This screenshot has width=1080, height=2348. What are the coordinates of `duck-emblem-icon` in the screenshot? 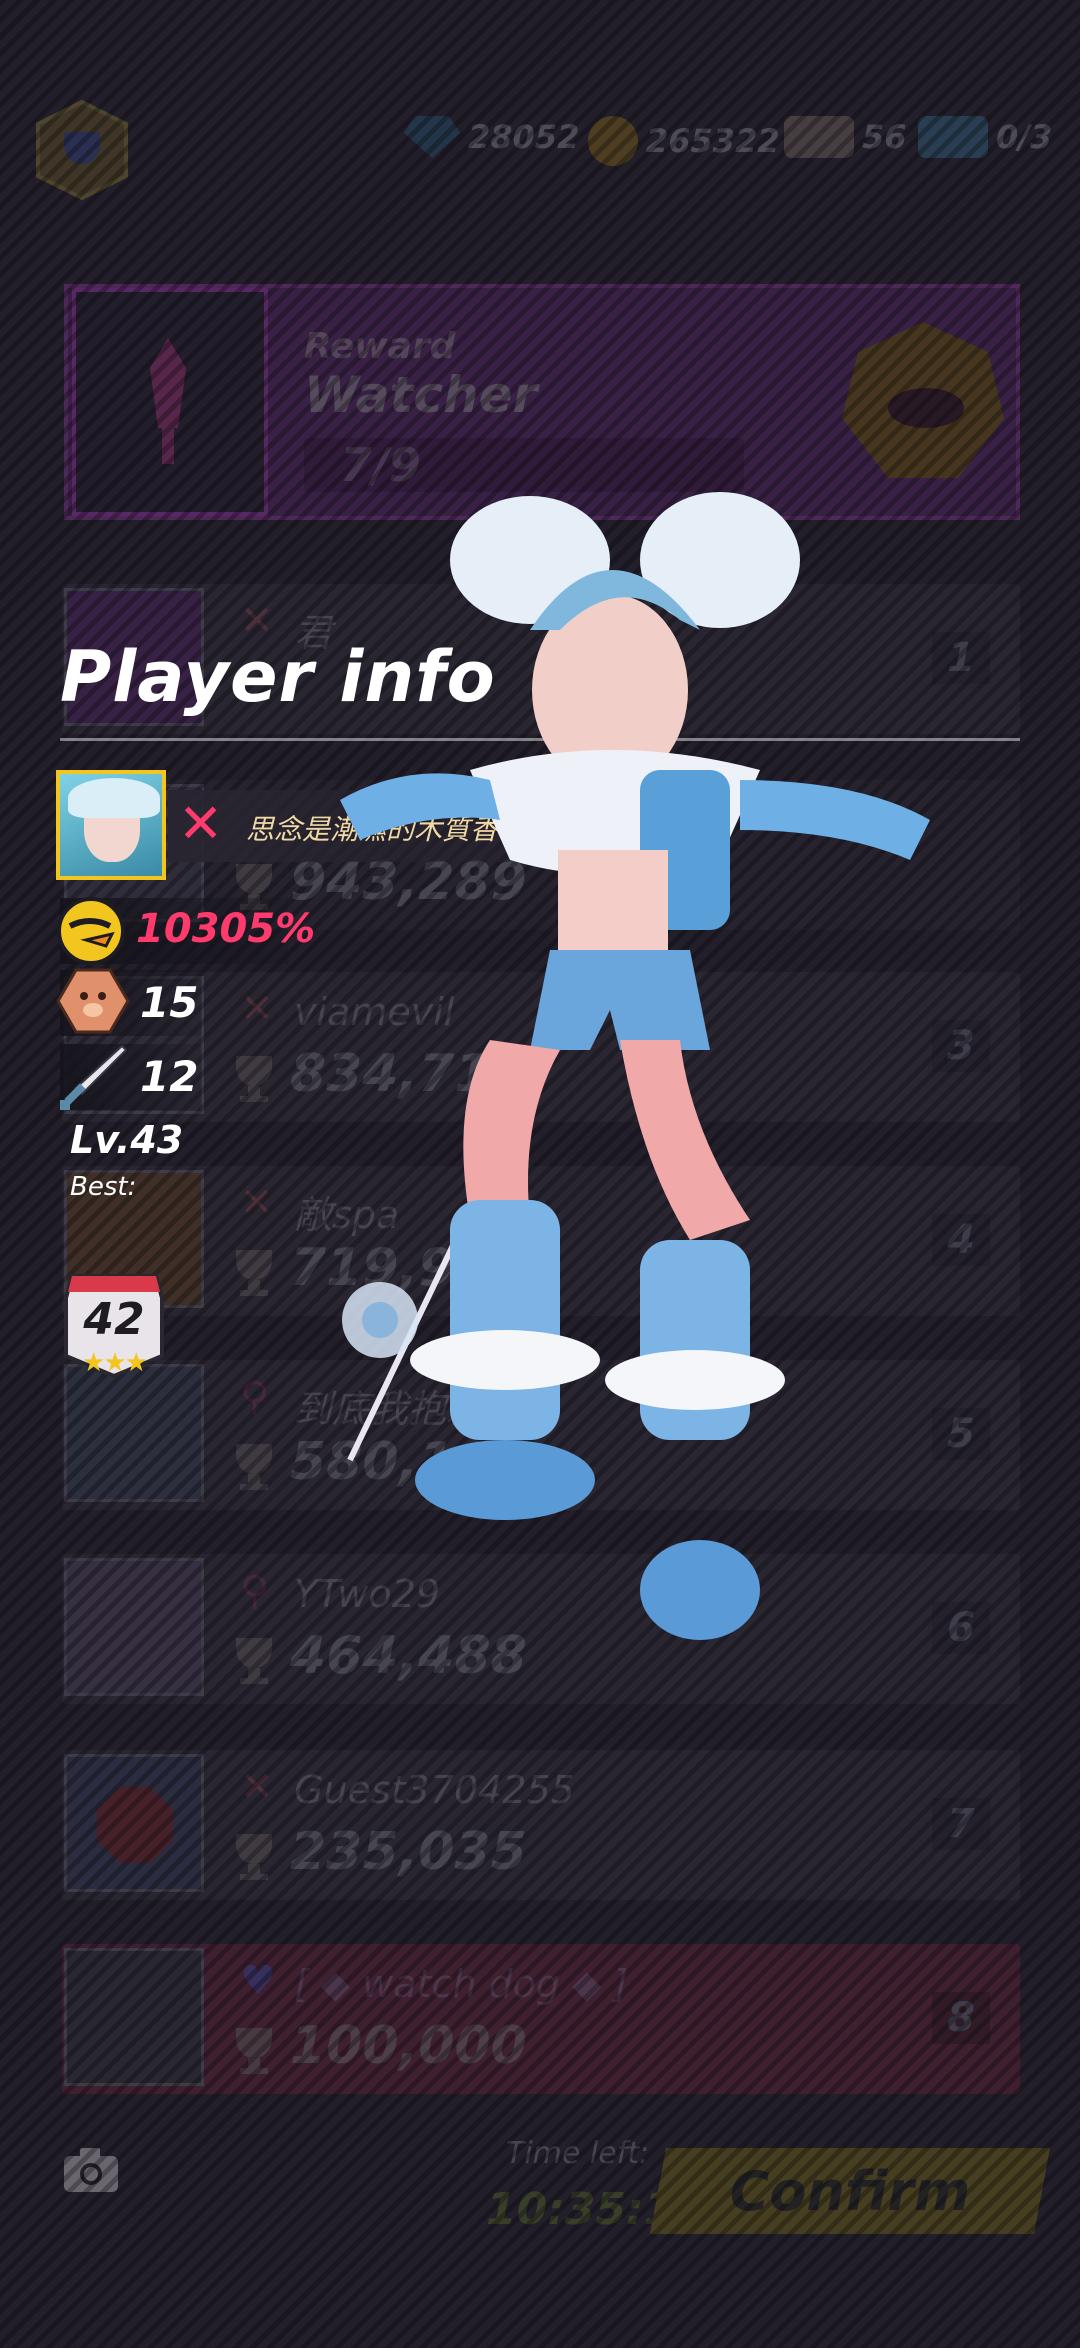 It's located at (91, 931).